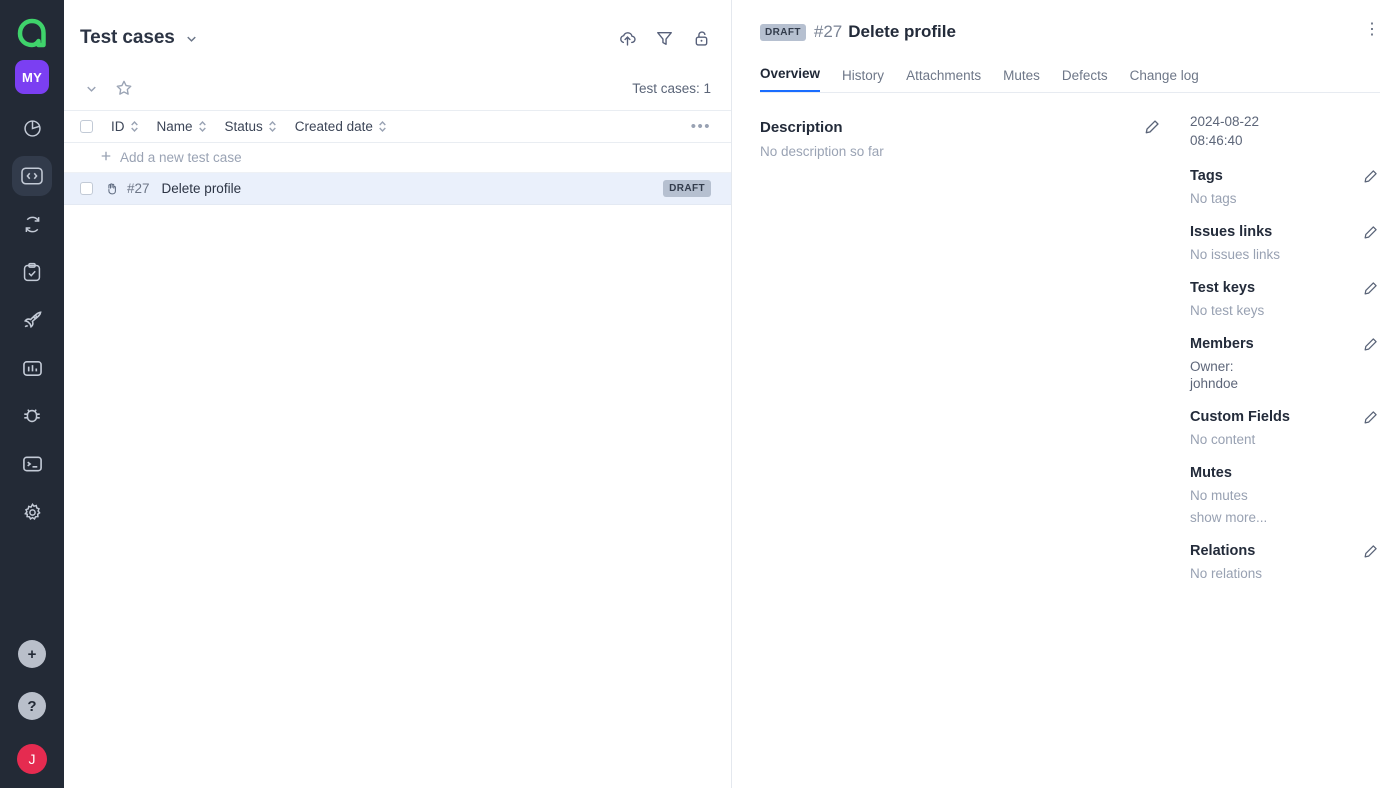  Describe the element at coordinates (1284, 428) in the screenshot. I see `meta-block-custom-fields: Custom Fields No content` at that location.